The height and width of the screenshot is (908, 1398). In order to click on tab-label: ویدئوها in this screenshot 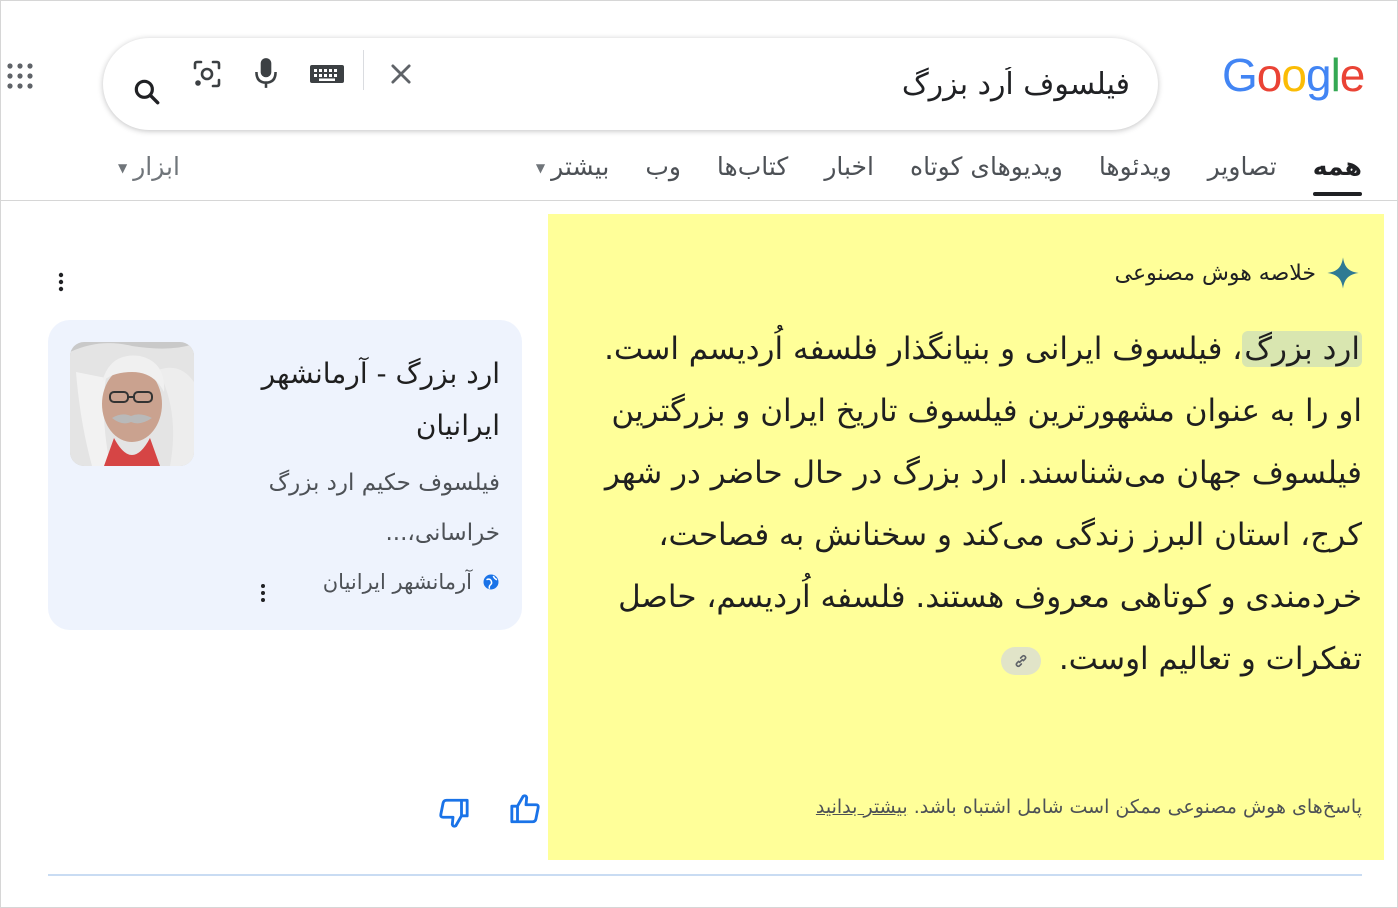, I will do `click(1135, 166)`.